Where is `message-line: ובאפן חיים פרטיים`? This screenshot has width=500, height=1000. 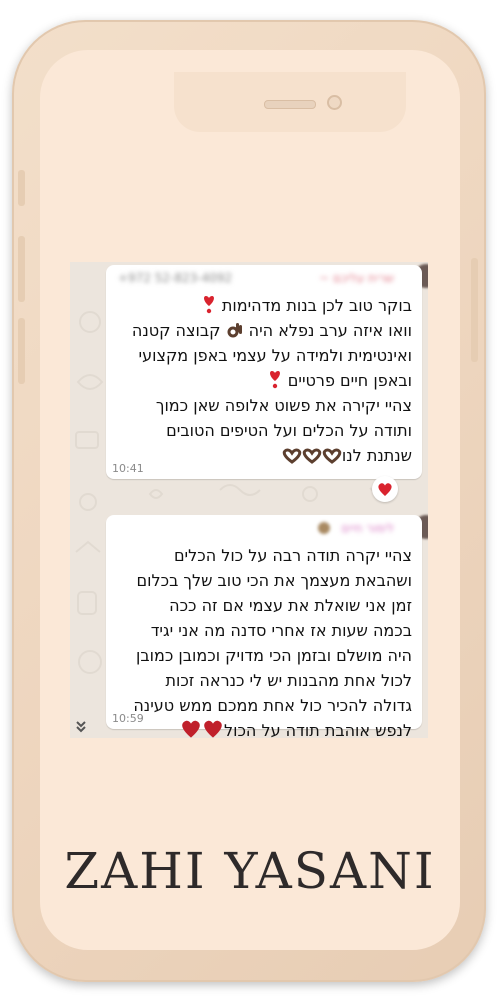
message-line: ובאפן חיים פרטיים is located at coordinates (261, 380).